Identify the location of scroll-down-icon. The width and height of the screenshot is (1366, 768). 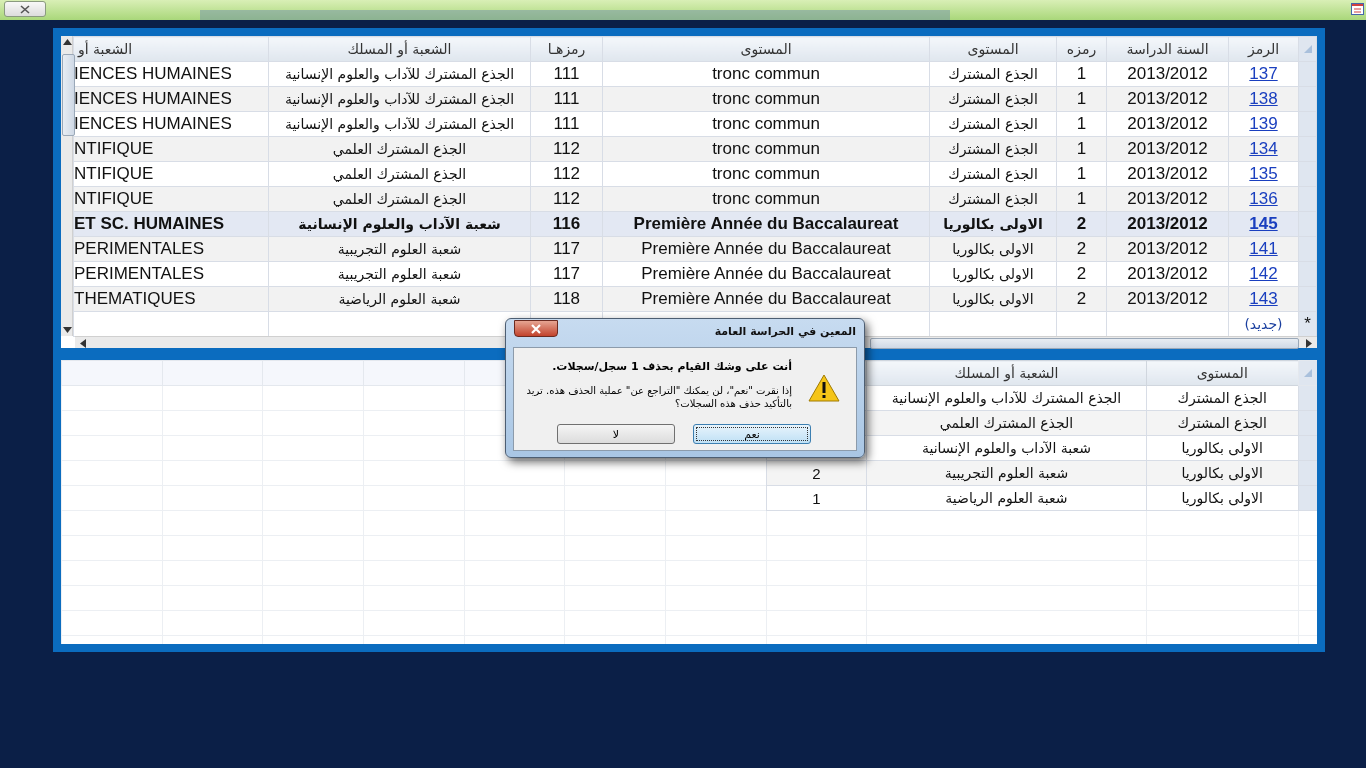
(67, 330).